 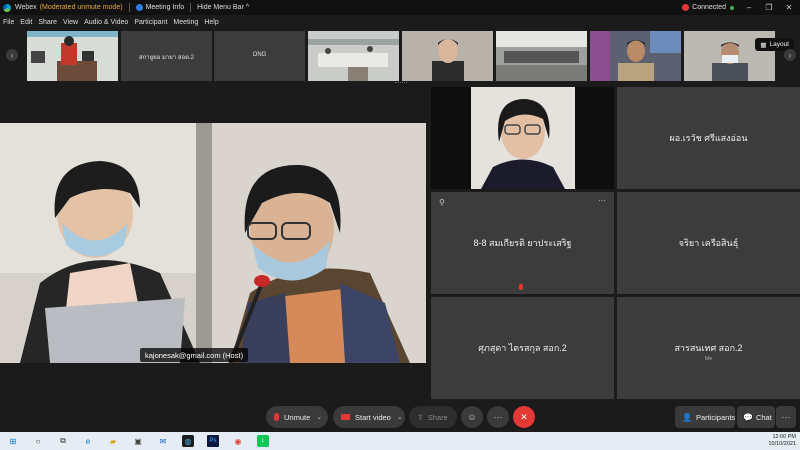 I want to click on grid-tile: ⚲ ··· 8-8 สมเกียรติ ยาประเสริฐ, so click(x=522, y=243).